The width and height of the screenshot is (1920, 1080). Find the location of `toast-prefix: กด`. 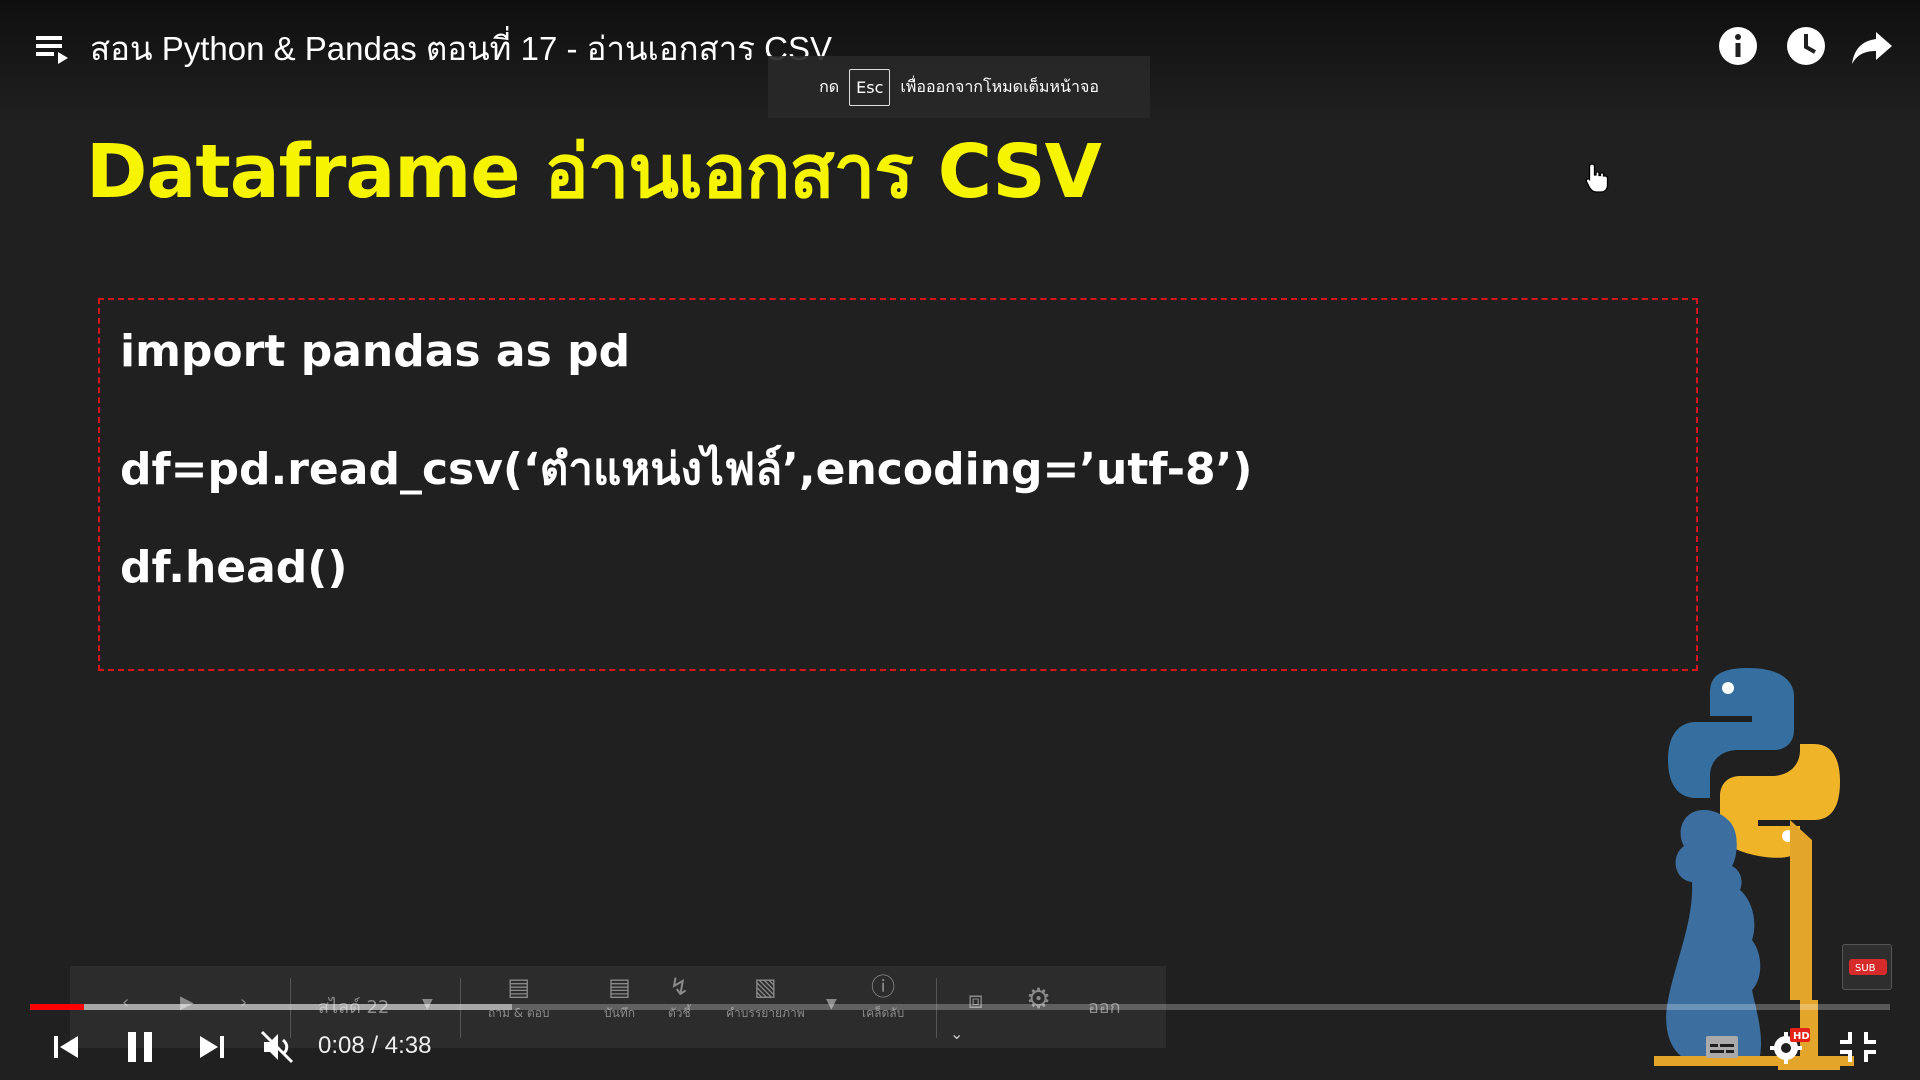

toast-prefix: กด is located at coordinates (829, 86).